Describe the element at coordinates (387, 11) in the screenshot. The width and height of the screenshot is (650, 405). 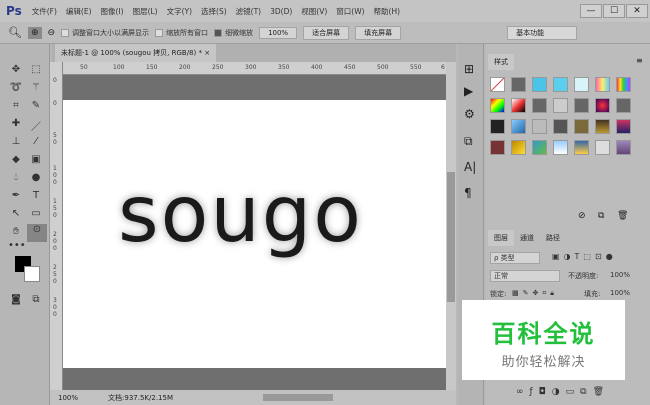
I see `menu-help: 帮助(H)` at that location.